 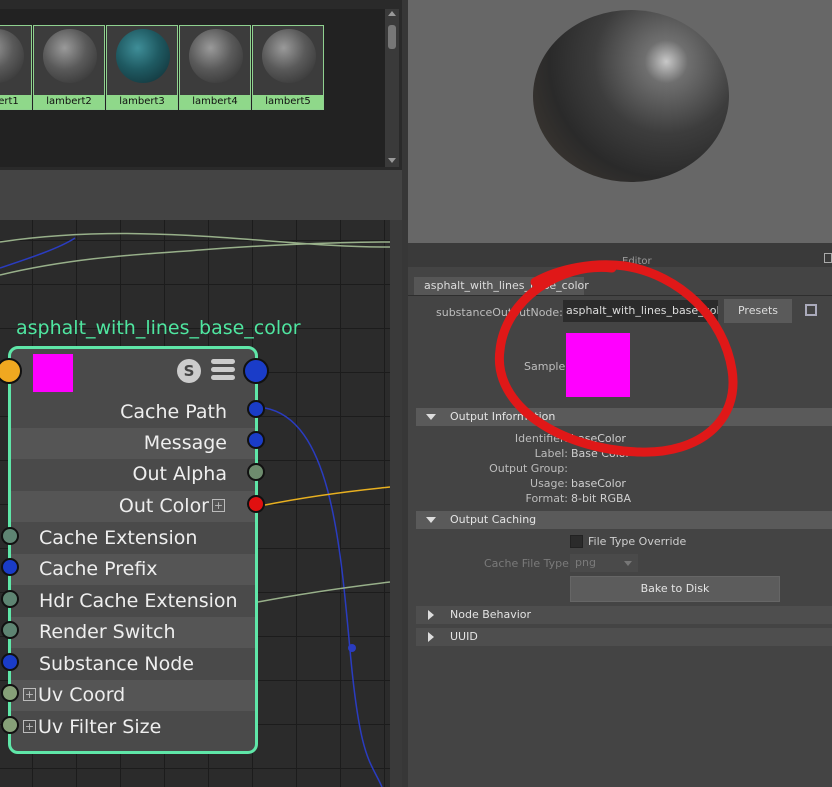 What do you see at coordinates (601, 498) in the screenshot?
I see `info-value: 8-bit RGBA` at bounding box center [601, 498].